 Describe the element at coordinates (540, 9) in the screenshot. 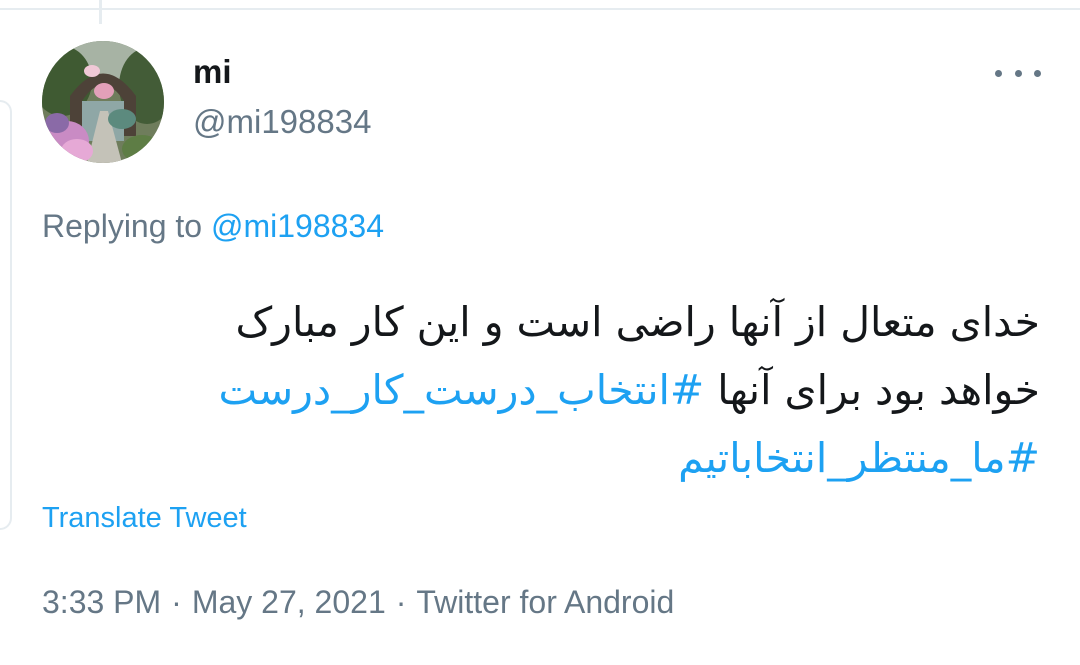

I see `top-divider` at that location.